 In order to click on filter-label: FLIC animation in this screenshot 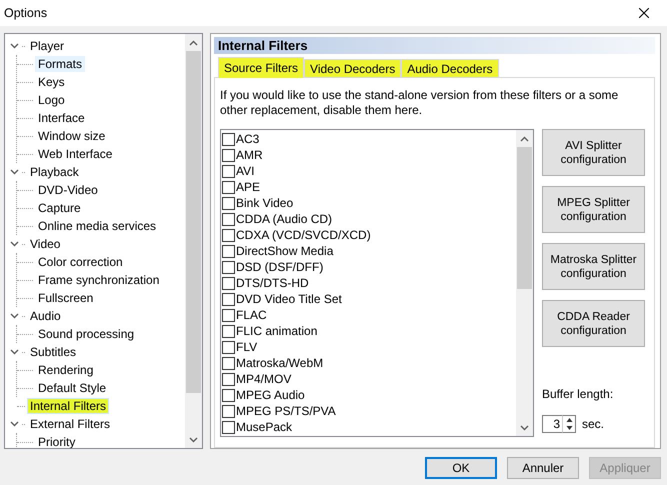, I will do `click(277, 331)`.